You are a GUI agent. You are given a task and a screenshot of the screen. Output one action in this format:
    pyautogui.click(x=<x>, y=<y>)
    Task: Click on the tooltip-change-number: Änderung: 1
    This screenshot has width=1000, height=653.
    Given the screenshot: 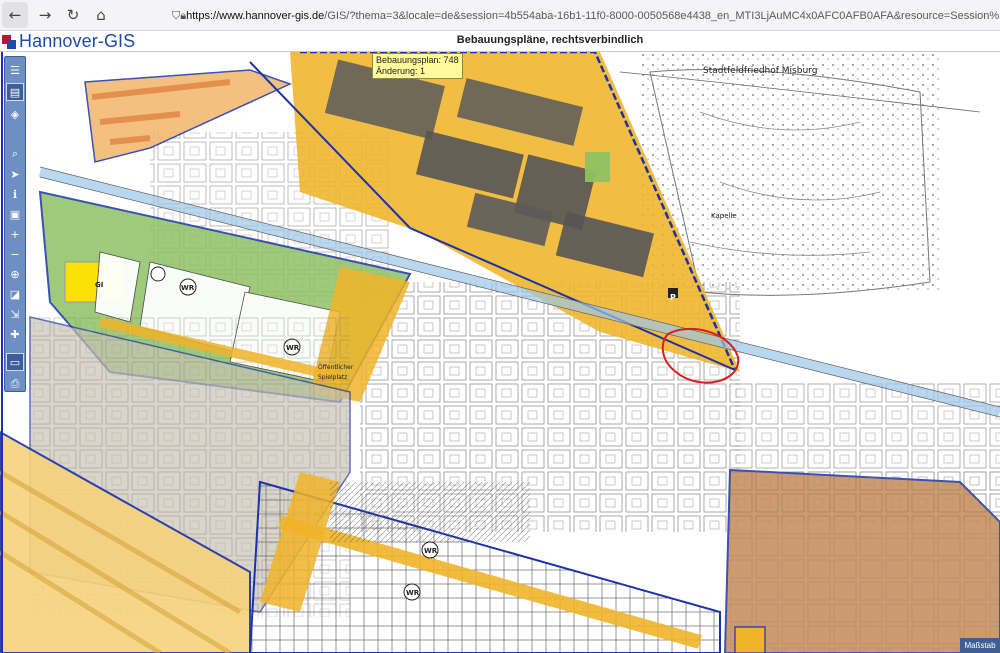 What is the action you would take?
    pyautogui.click(x=401, y=71)
    